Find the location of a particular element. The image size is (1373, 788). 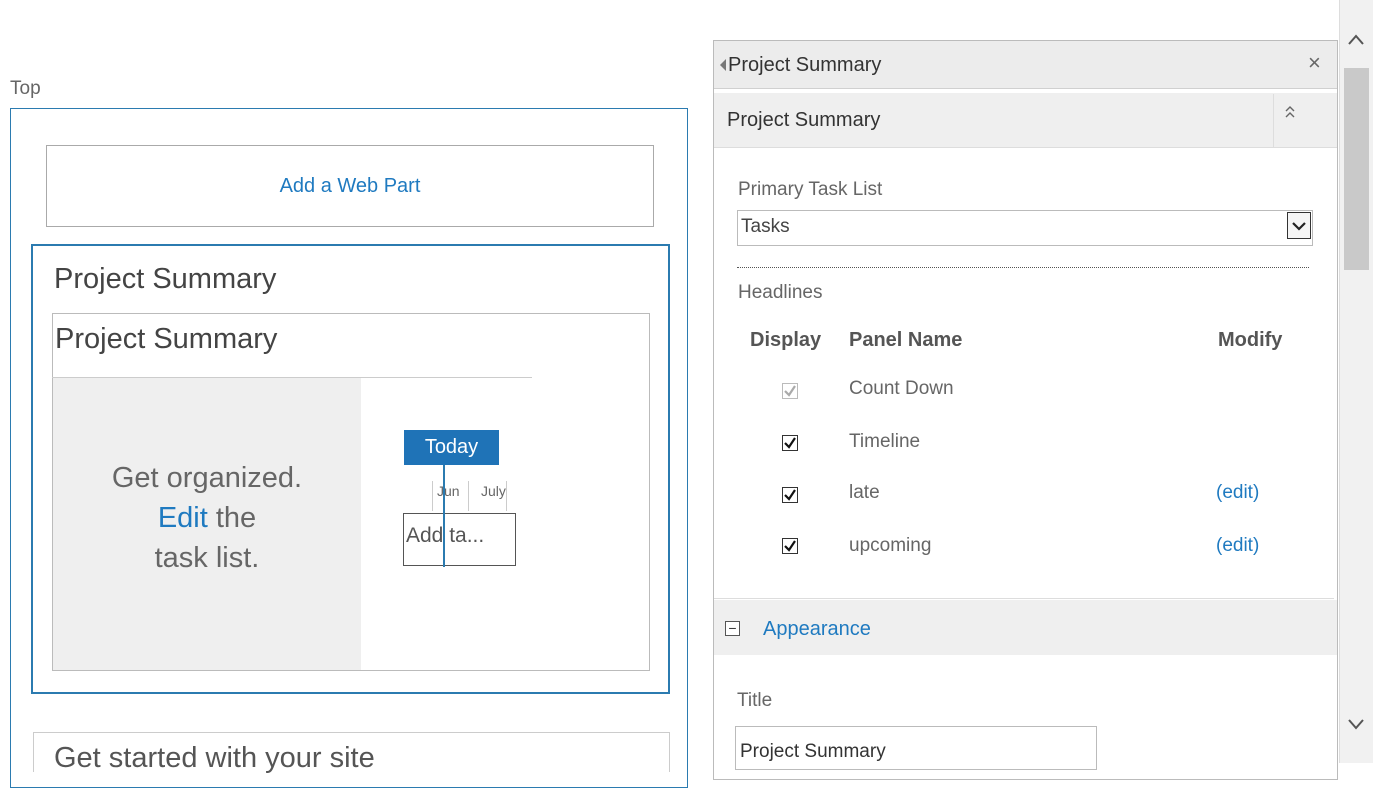

panel-name-count-down: Count Down is located at coordinates (901, 388).